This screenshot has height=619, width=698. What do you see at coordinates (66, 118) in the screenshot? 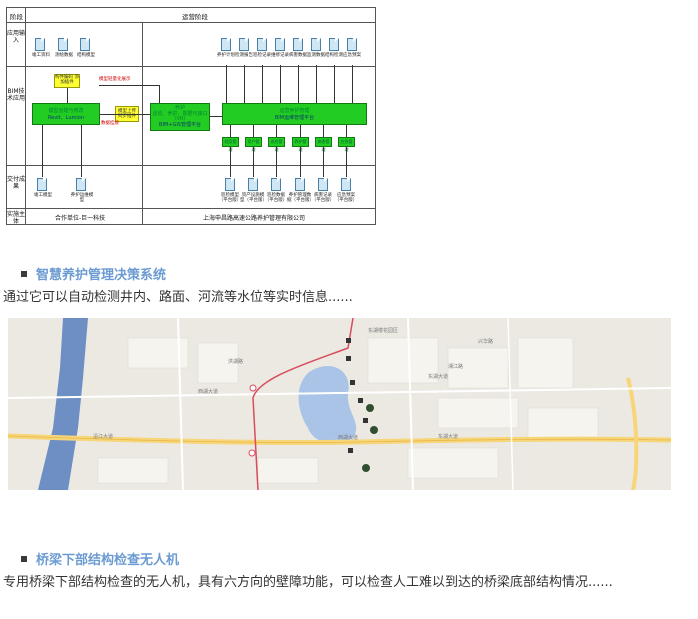
I see `box-subtitle: Revit、Lumion` at bounding box center [66, 118].